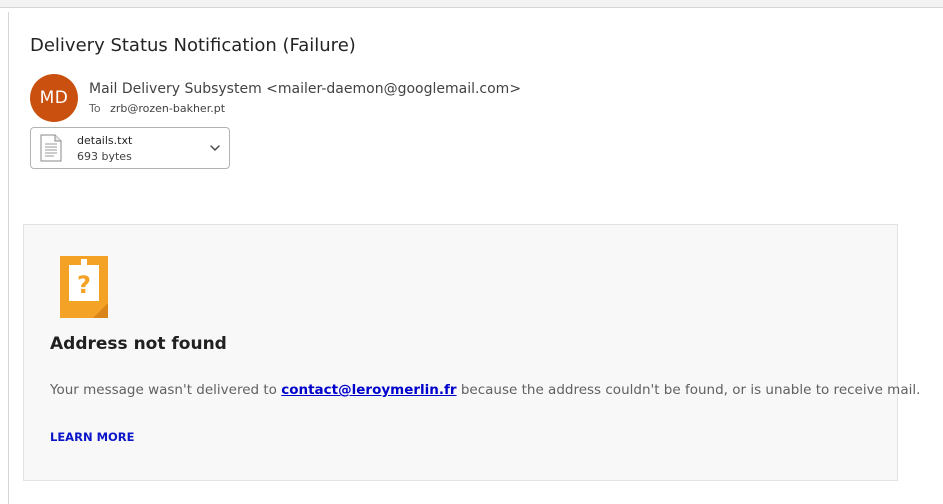  What do you see at coordinates (368, 390) in the screenshot?
I see `failed-address-link: contact@leroymerlin.fr` at bounding box center [368, 390].